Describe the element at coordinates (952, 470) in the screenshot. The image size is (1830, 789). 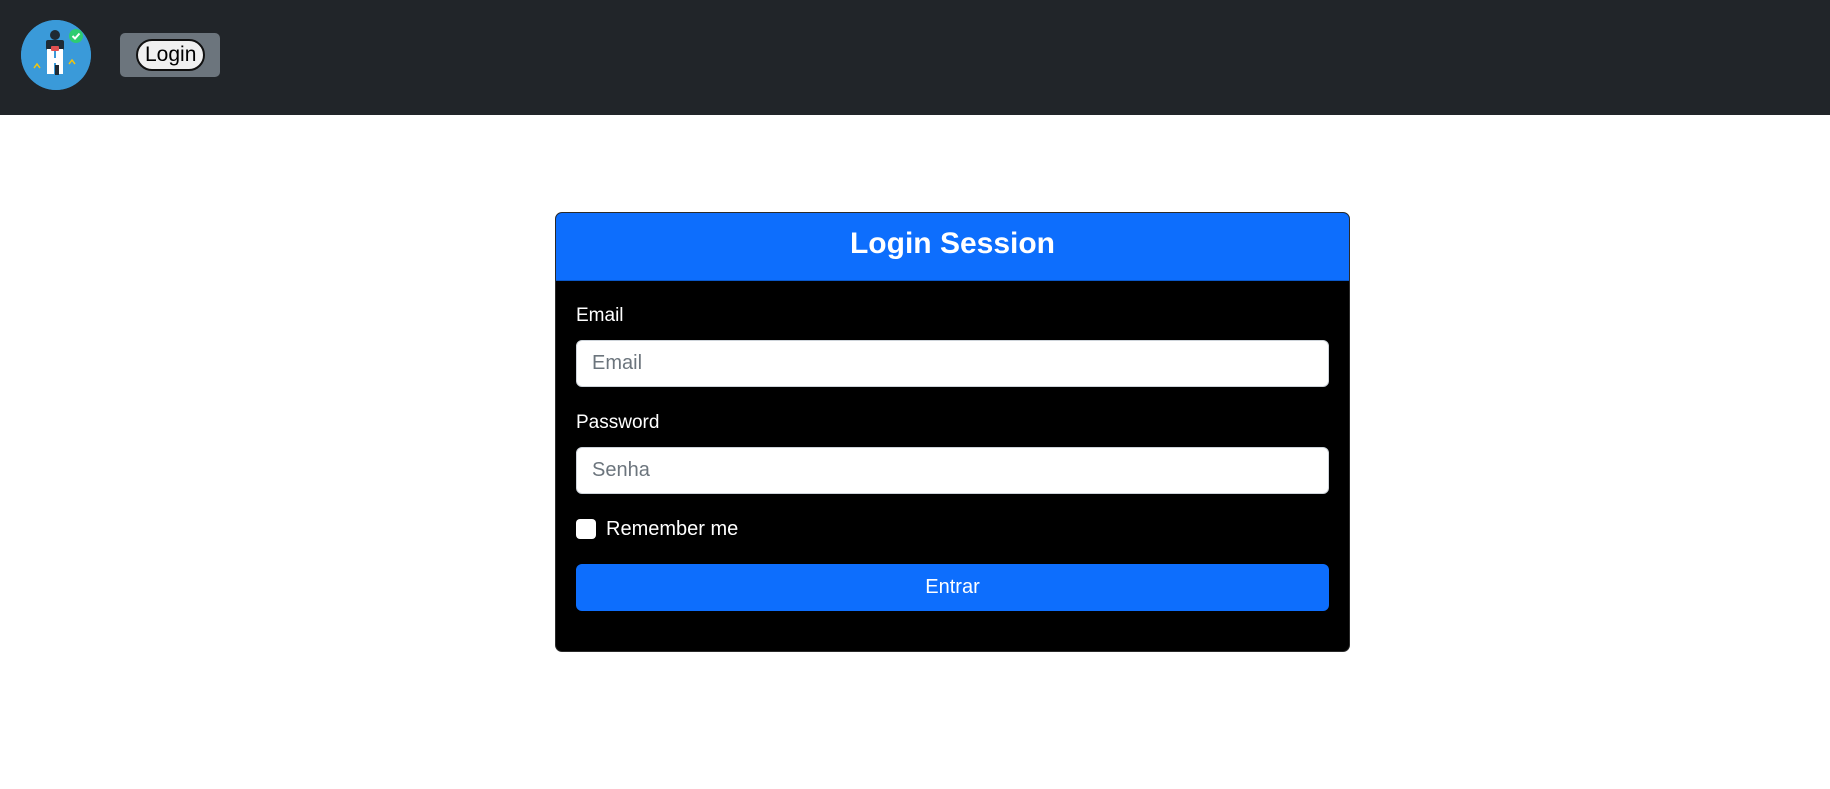
I see `password-input` at that location.